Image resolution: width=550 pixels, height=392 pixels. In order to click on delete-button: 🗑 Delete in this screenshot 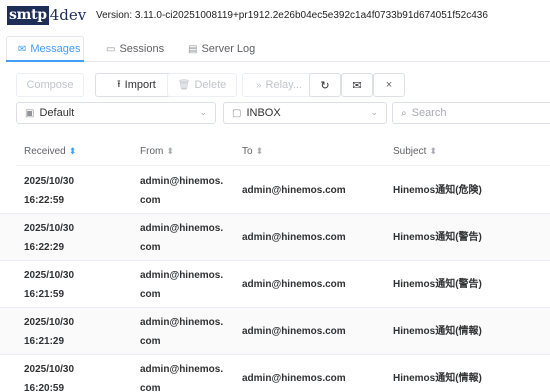, I will do `click(202, 85)`.